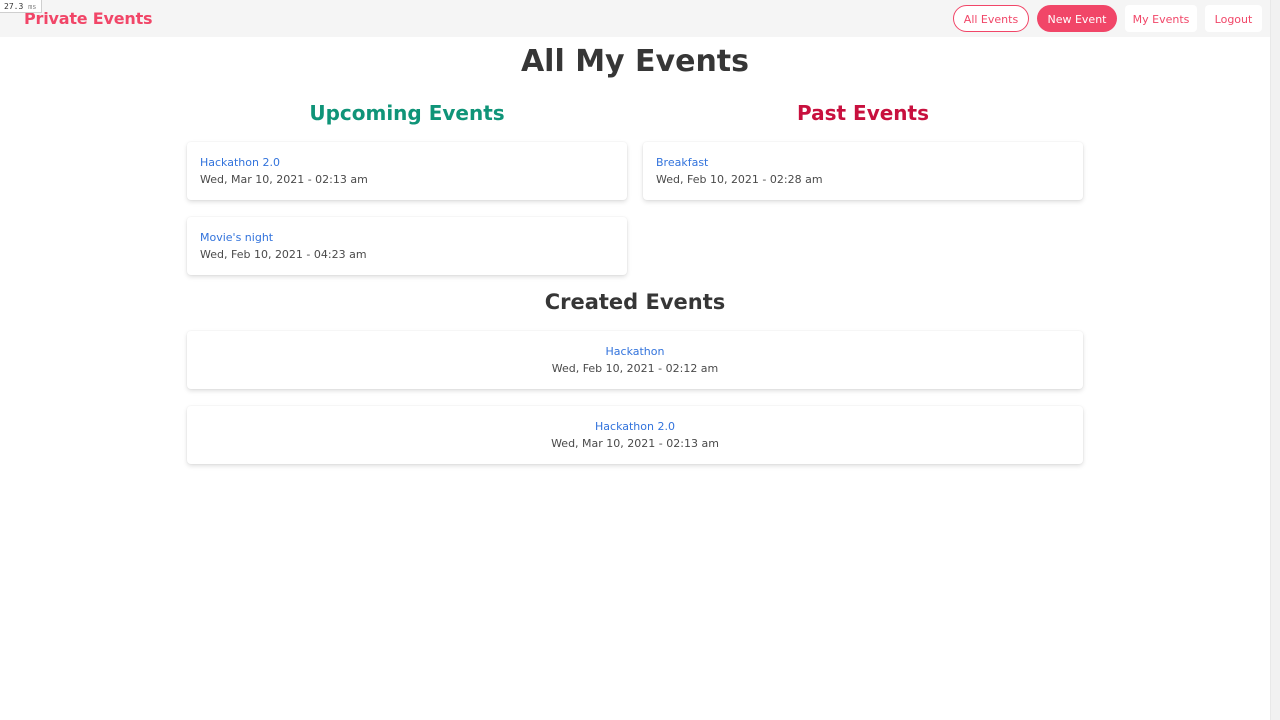  Describe the element at coordinates (635, 360) in the screenshot. I see `created-event-card: Hackathon Wed, Feb 10, 2021 - 02:12 am` at that location.